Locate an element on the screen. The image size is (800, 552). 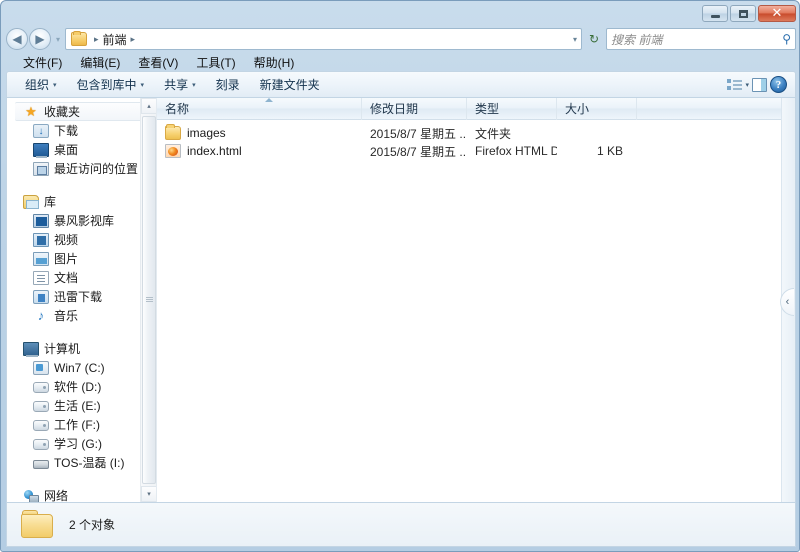
sidebar-item-label: 暴风影视库 is located at coordinates (84, 221).